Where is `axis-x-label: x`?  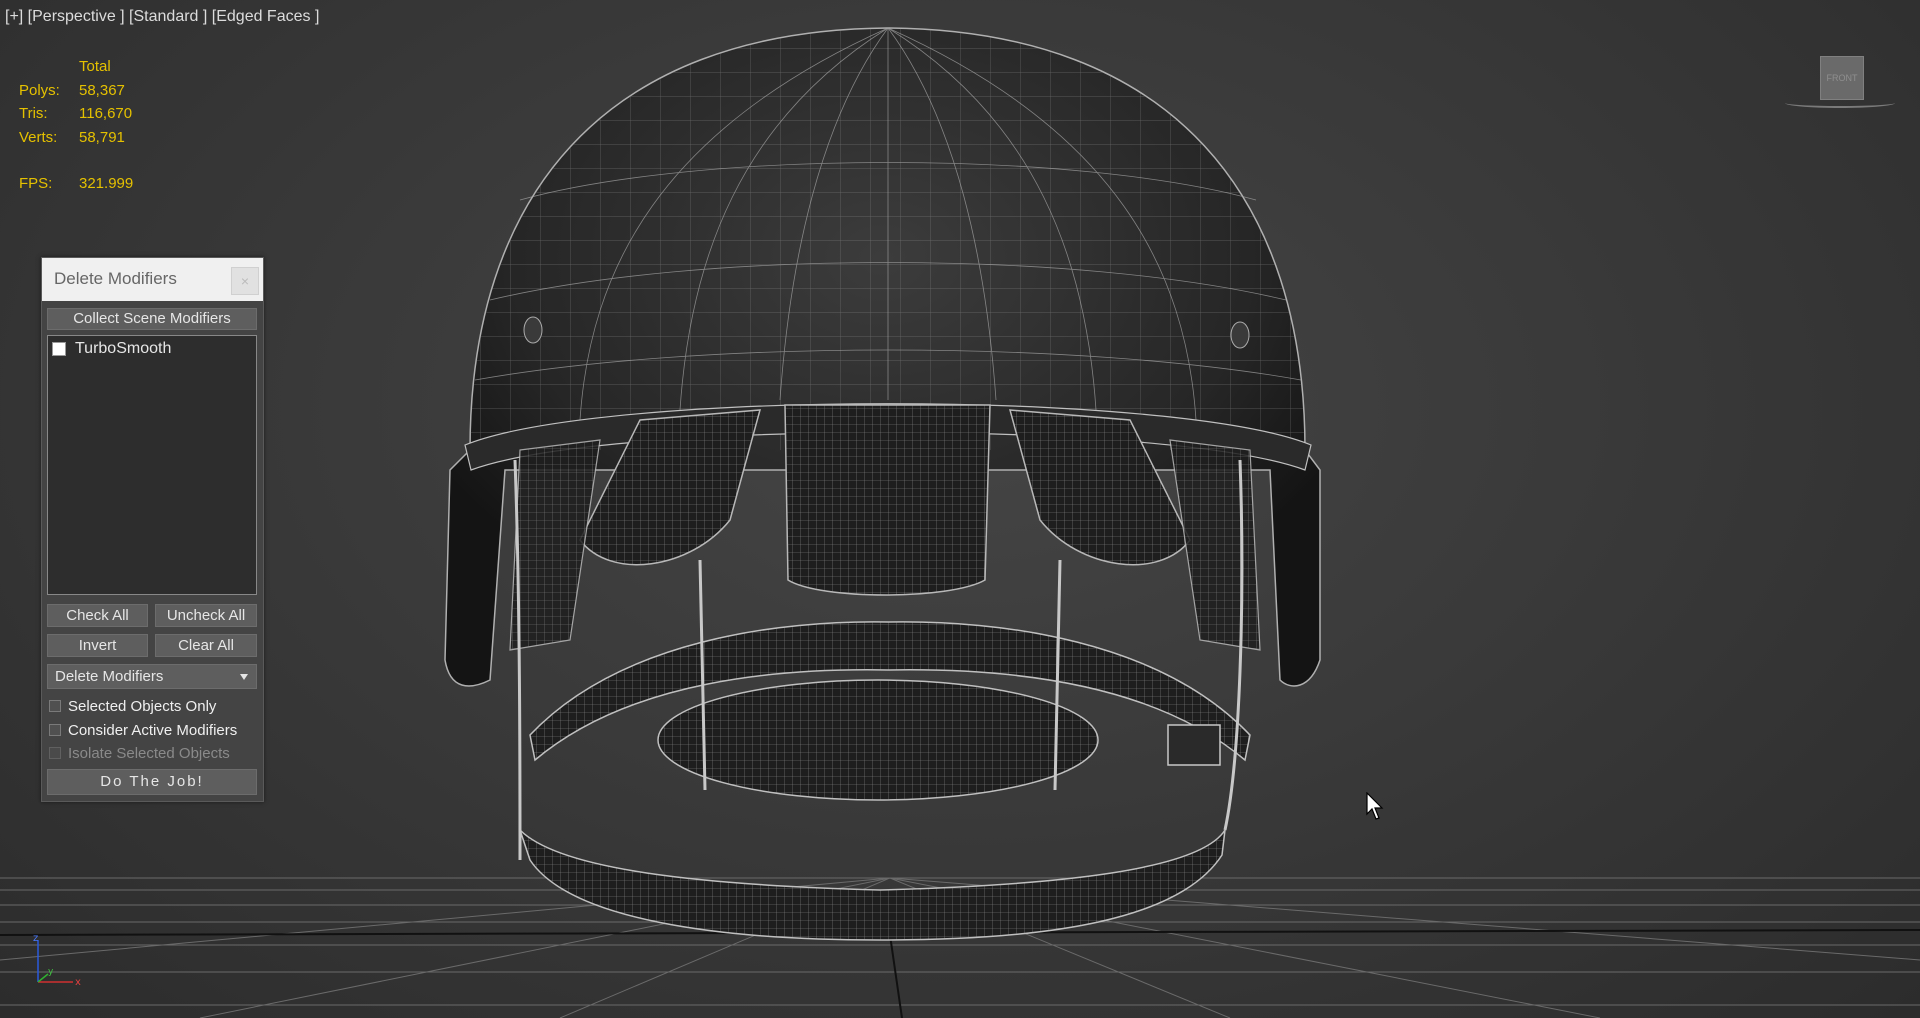 axis-x-label: x is located at coordinates (78, 982).